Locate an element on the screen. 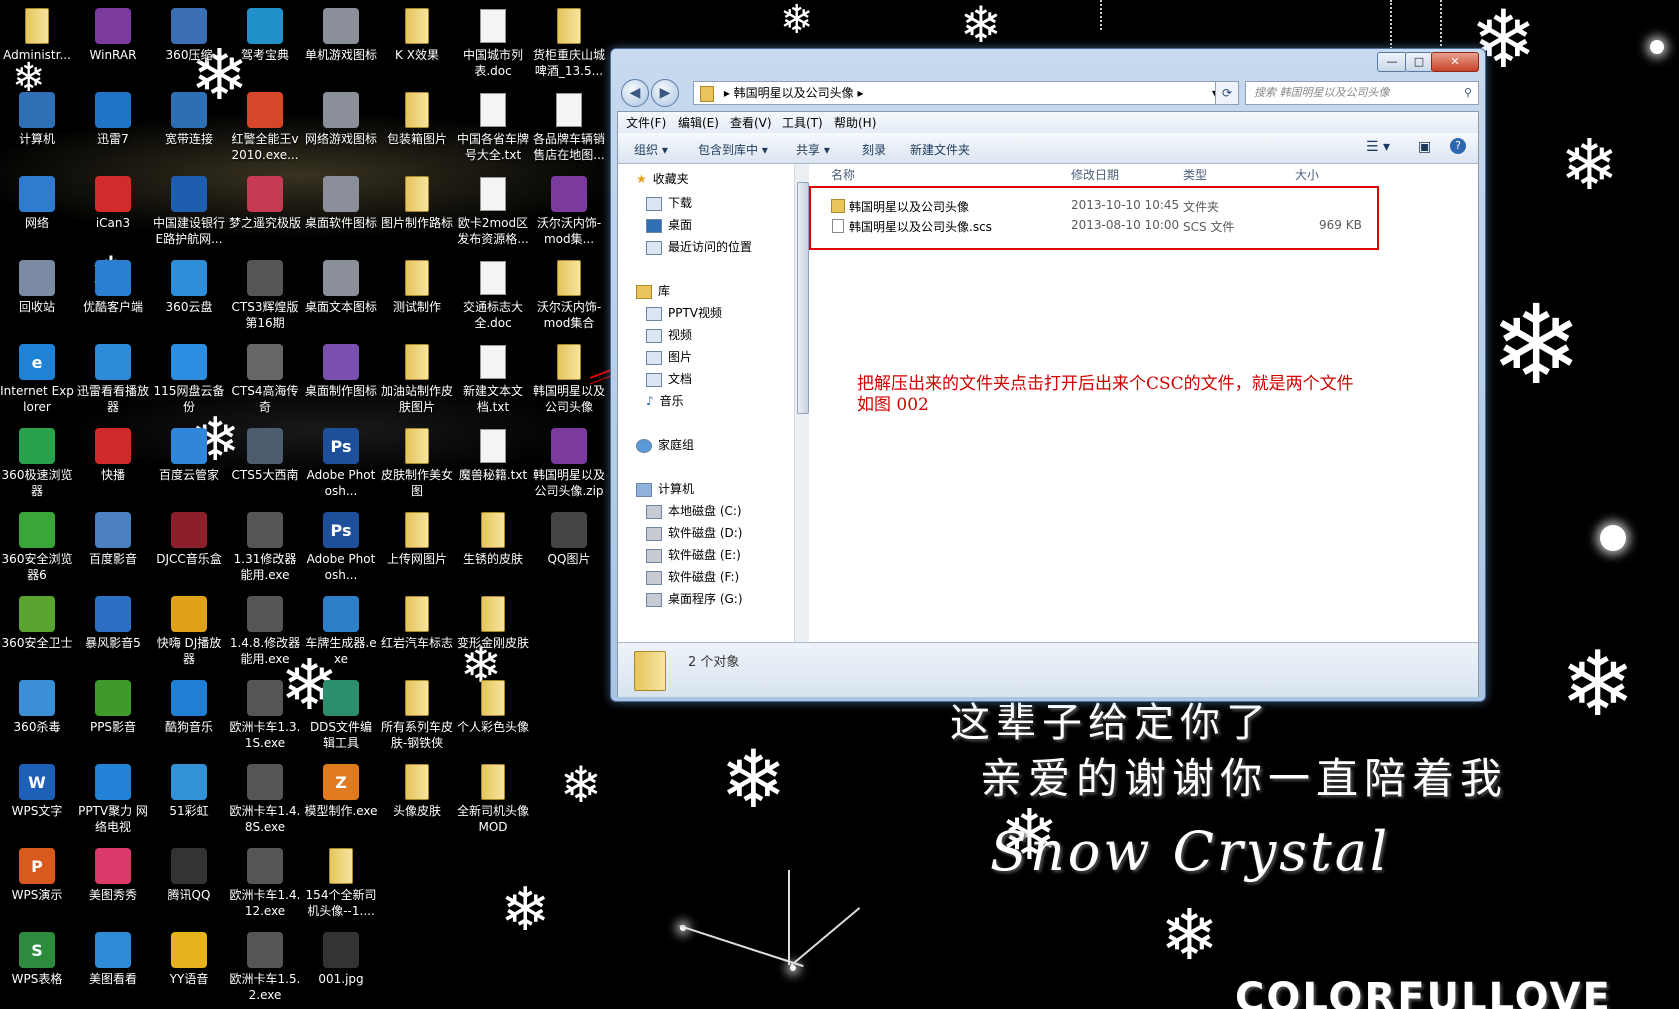 Image resolution: width=1679 pixels, height=1009 pixels. desktop-icon: 全新司机头像MOD is located at coordinates (493, 799).